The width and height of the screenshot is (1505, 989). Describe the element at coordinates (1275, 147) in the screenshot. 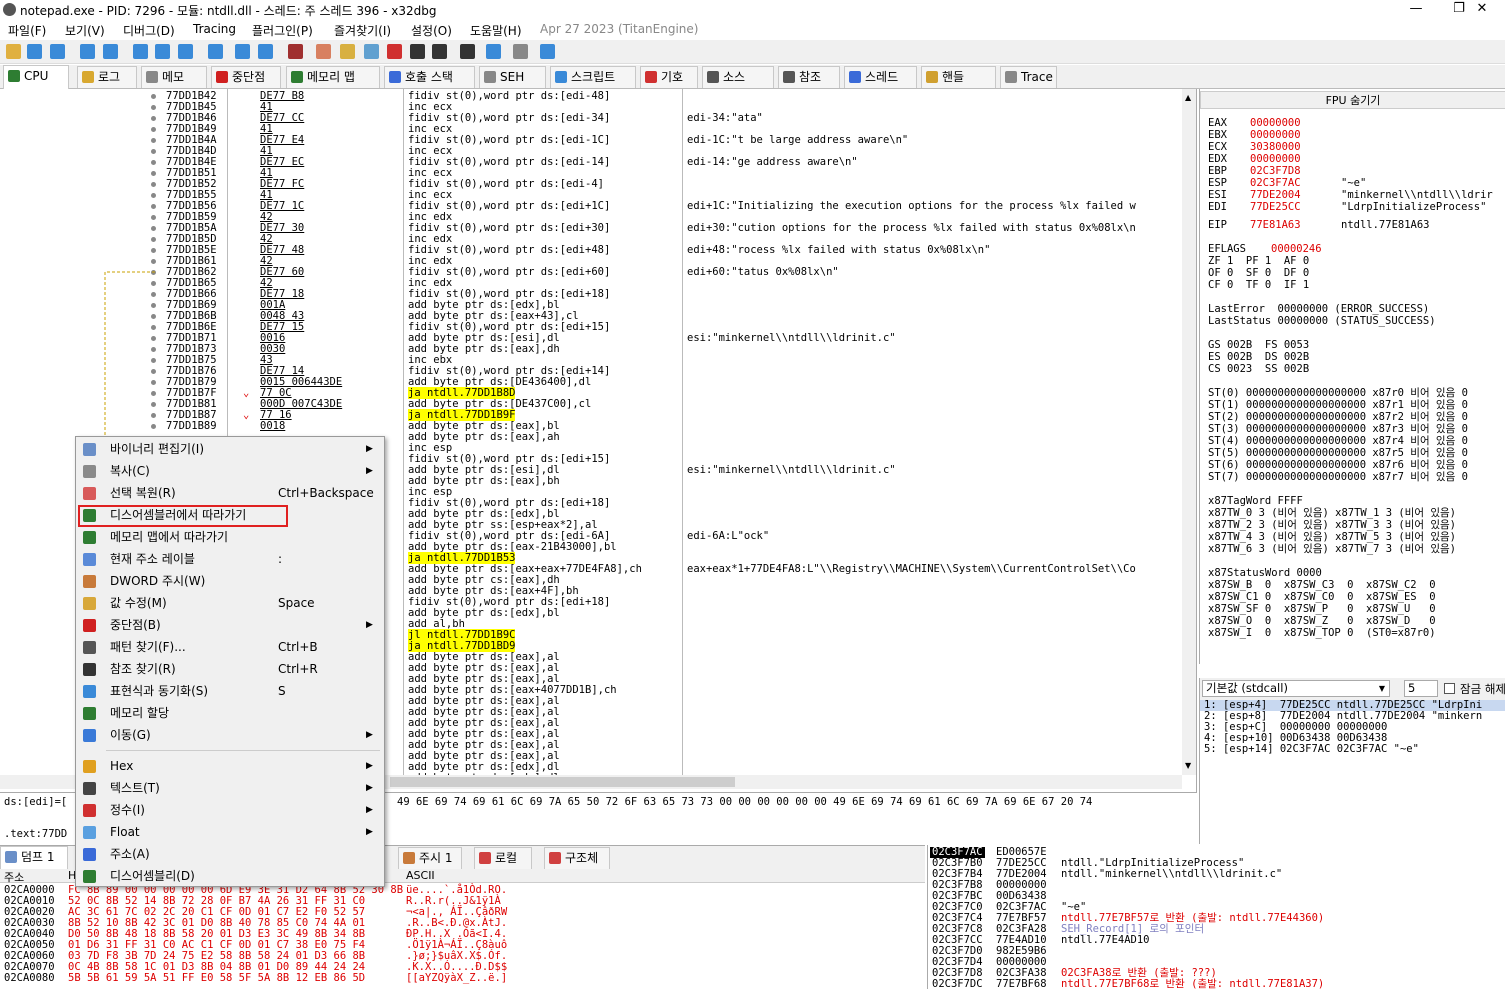

I see `register-value: 30380000` at that location.